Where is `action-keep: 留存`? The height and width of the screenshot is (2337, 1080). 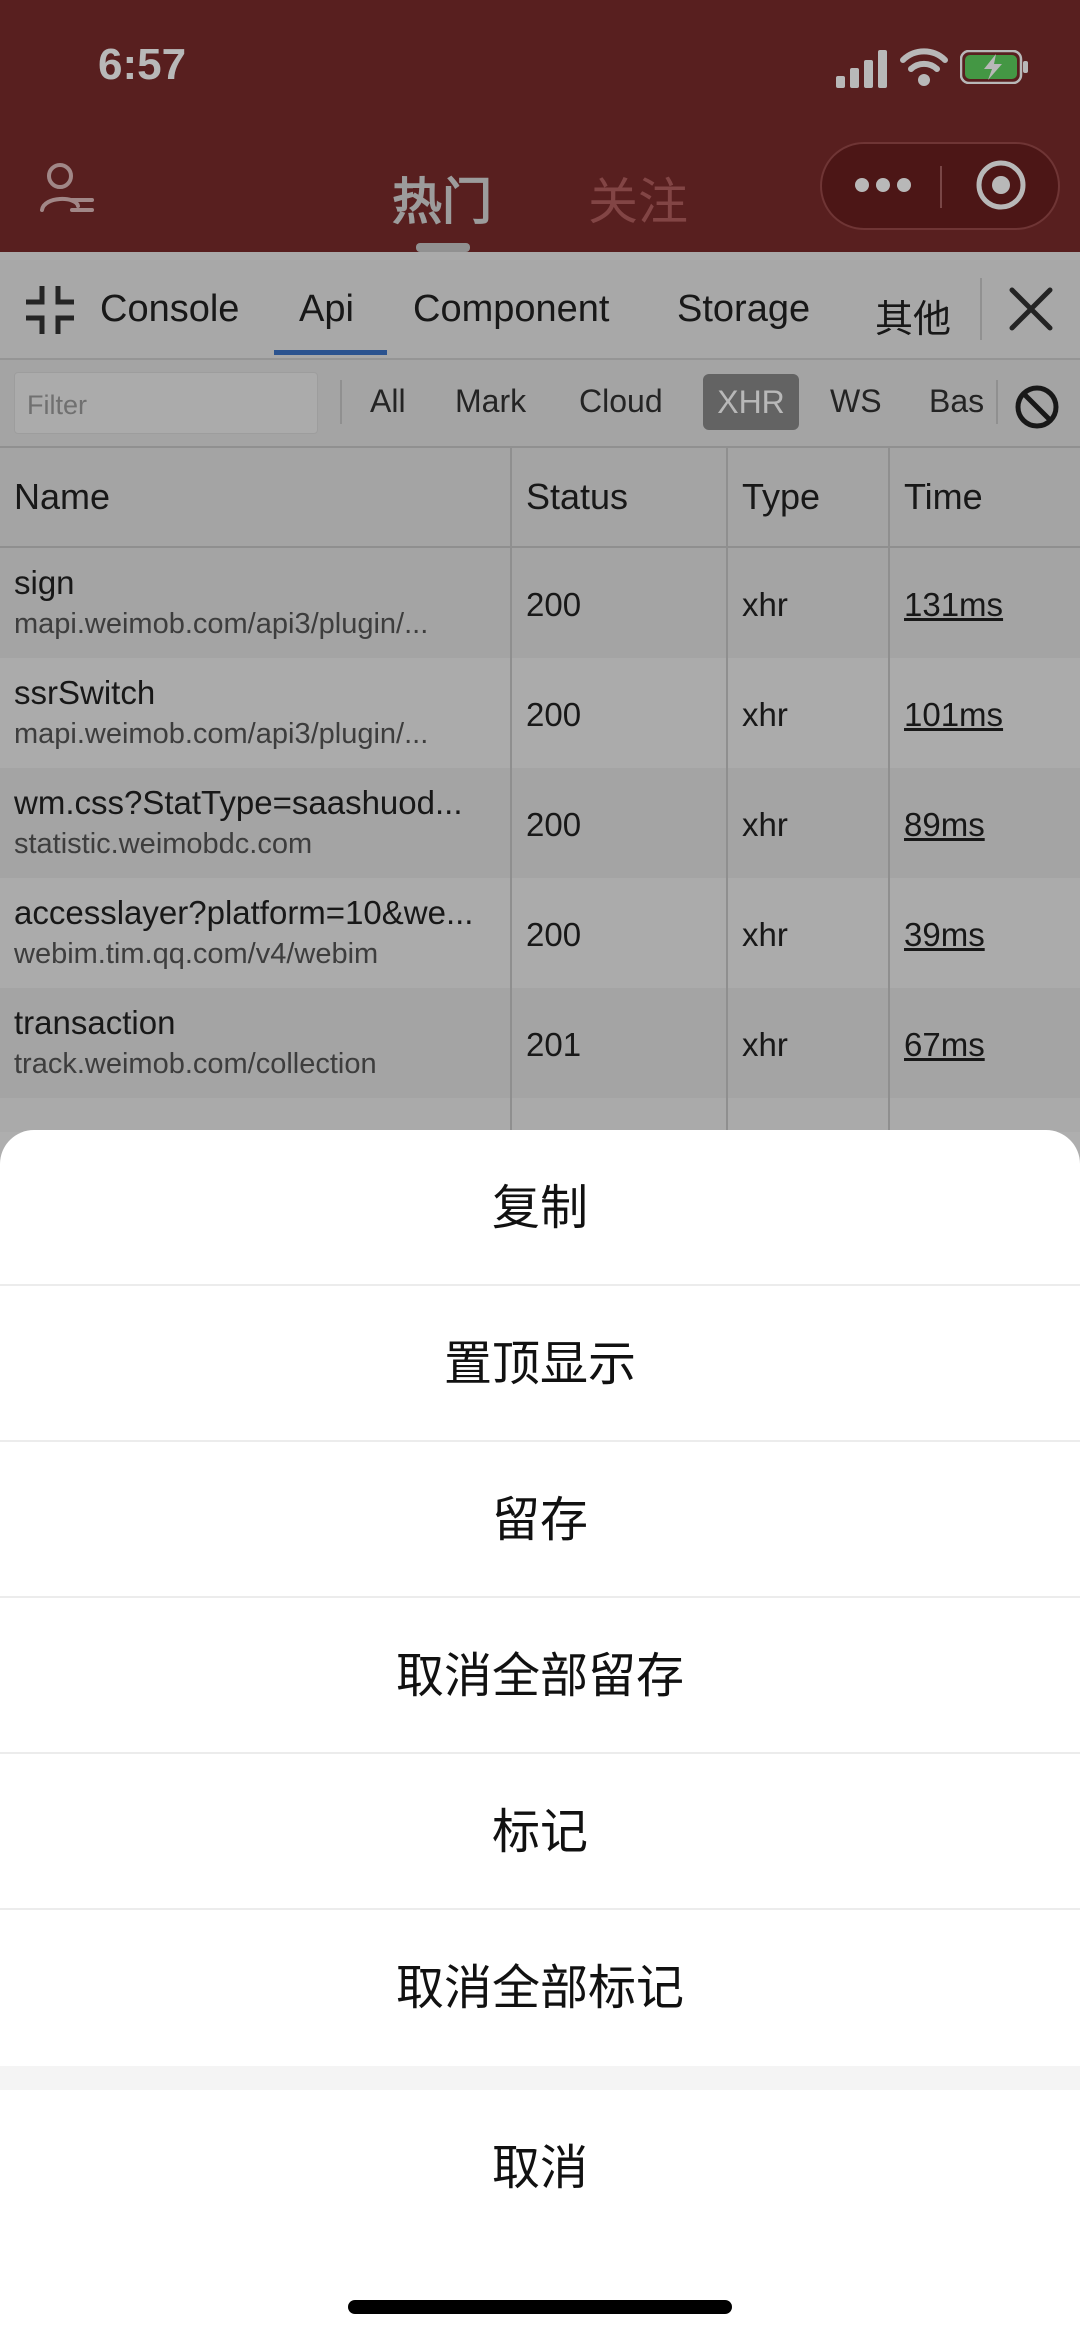 action-keep: 留存 is located at coordinates (540, 1520).